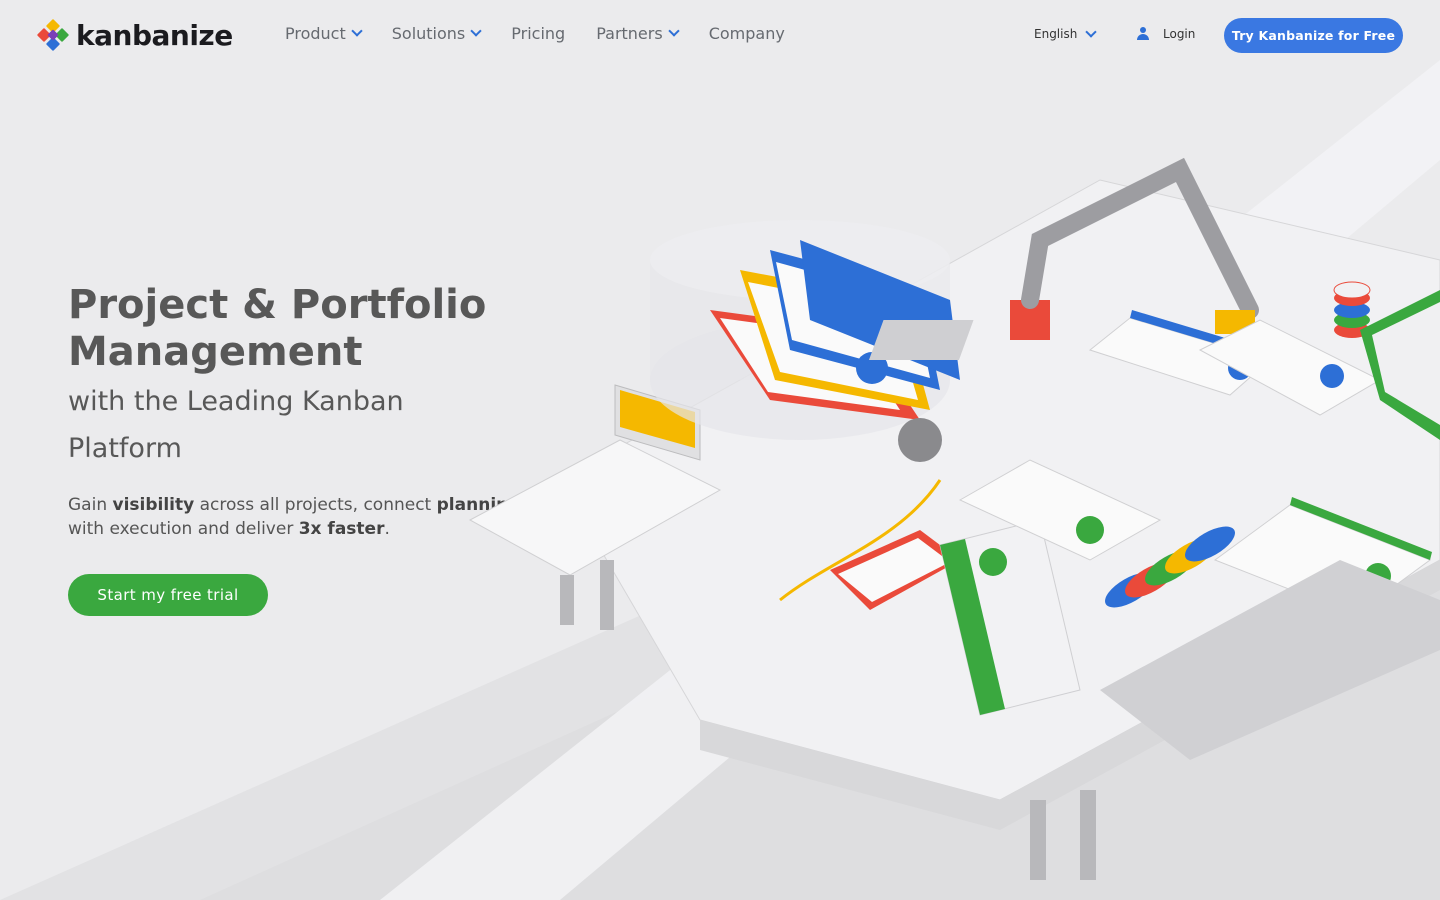 The image size is (1440, 900). Describe the element at coordinates (387, 529) in the screenshot. I see `desc-text: .` at that location.